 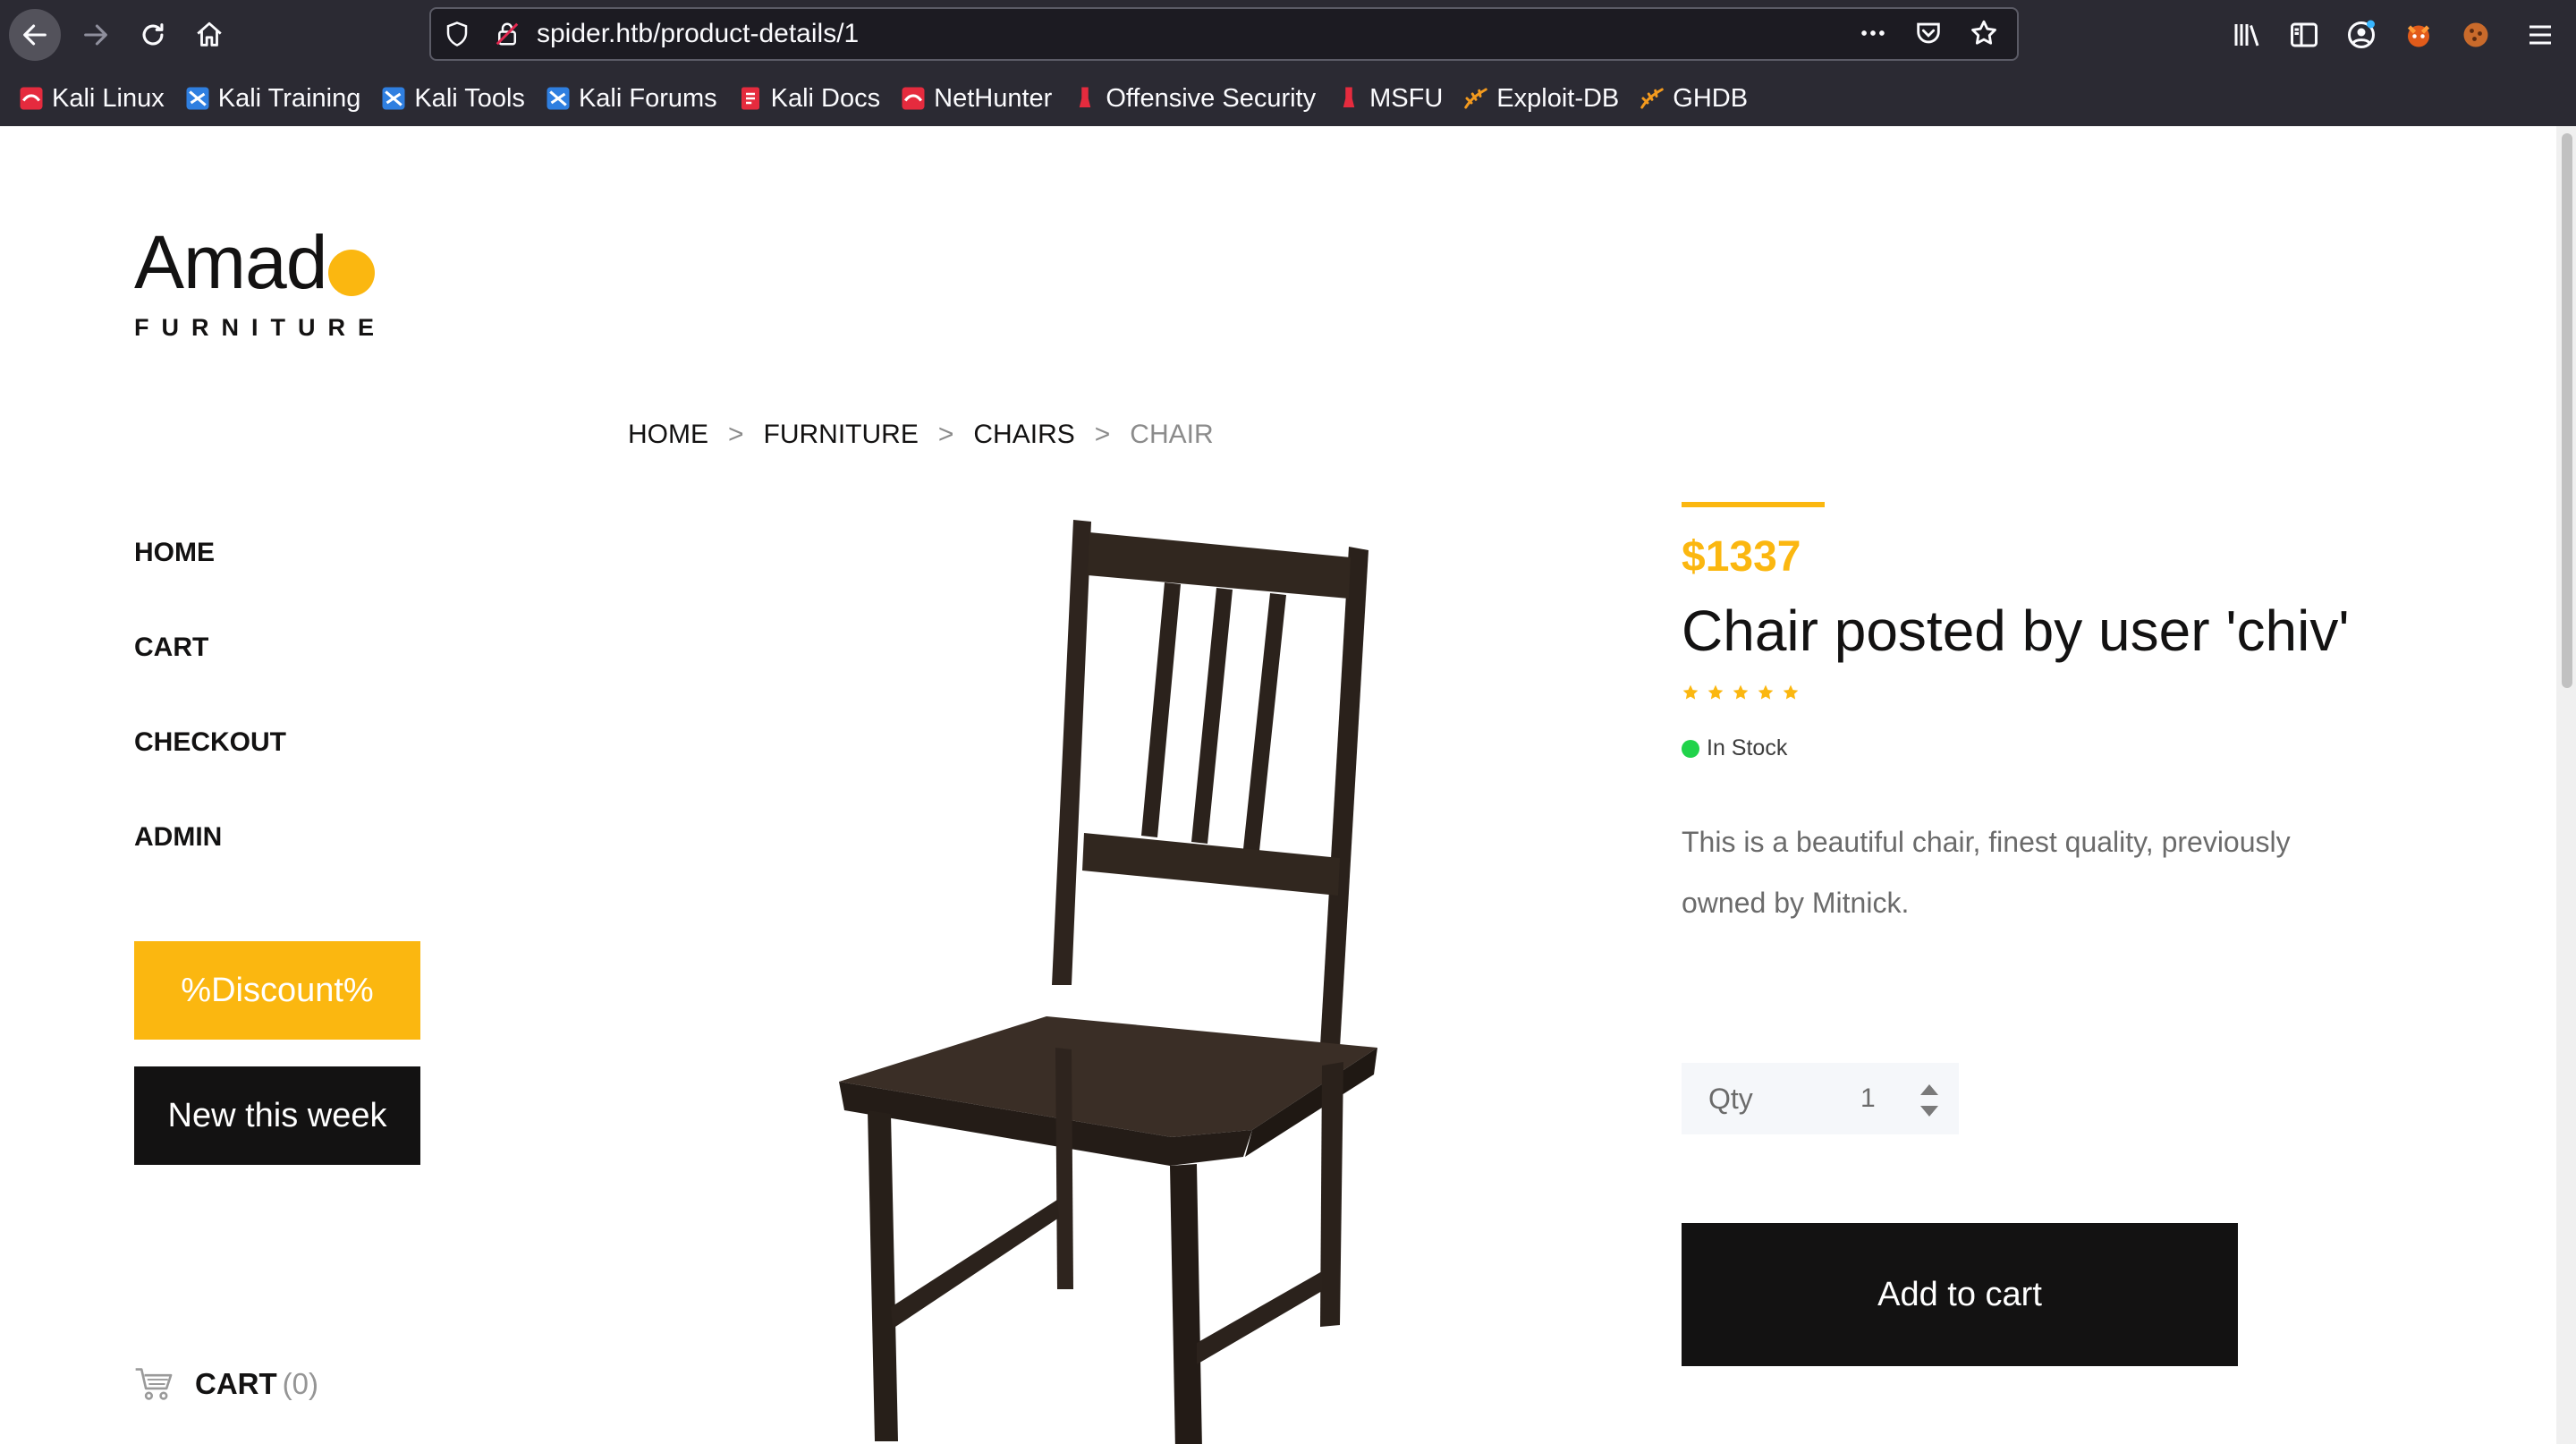 What do you see at coordinates (1476, 98) in the screenshot?
I see `exploit-db-icon` at bounding box center [1476, 98].